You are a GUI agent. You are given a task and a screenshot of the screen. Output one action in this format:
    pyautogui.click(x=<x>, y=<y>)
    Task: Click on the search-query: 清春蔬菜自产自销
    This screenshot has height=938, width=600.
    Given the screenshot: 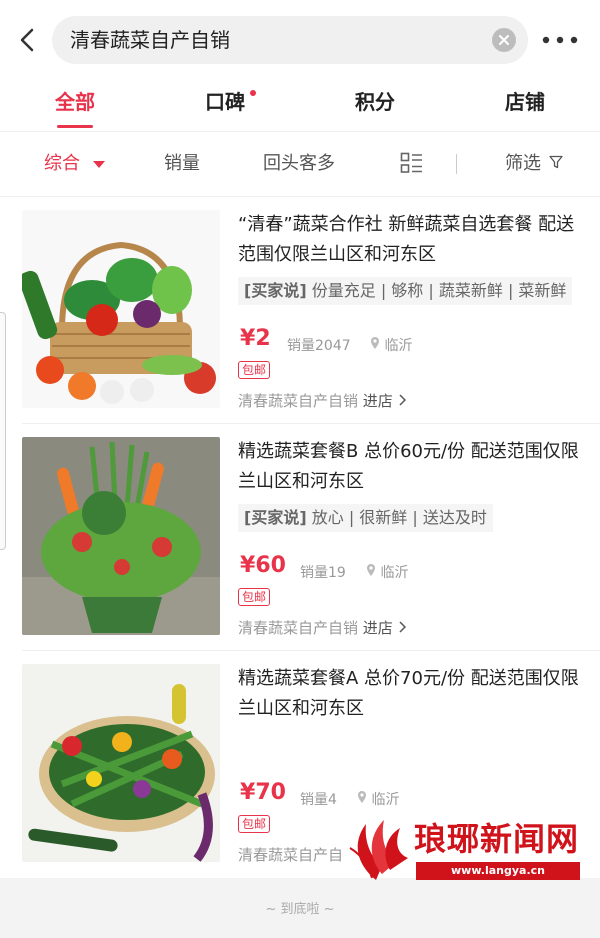 What is the action you would take?
    pyautogui.click(x=150, y=40)
    